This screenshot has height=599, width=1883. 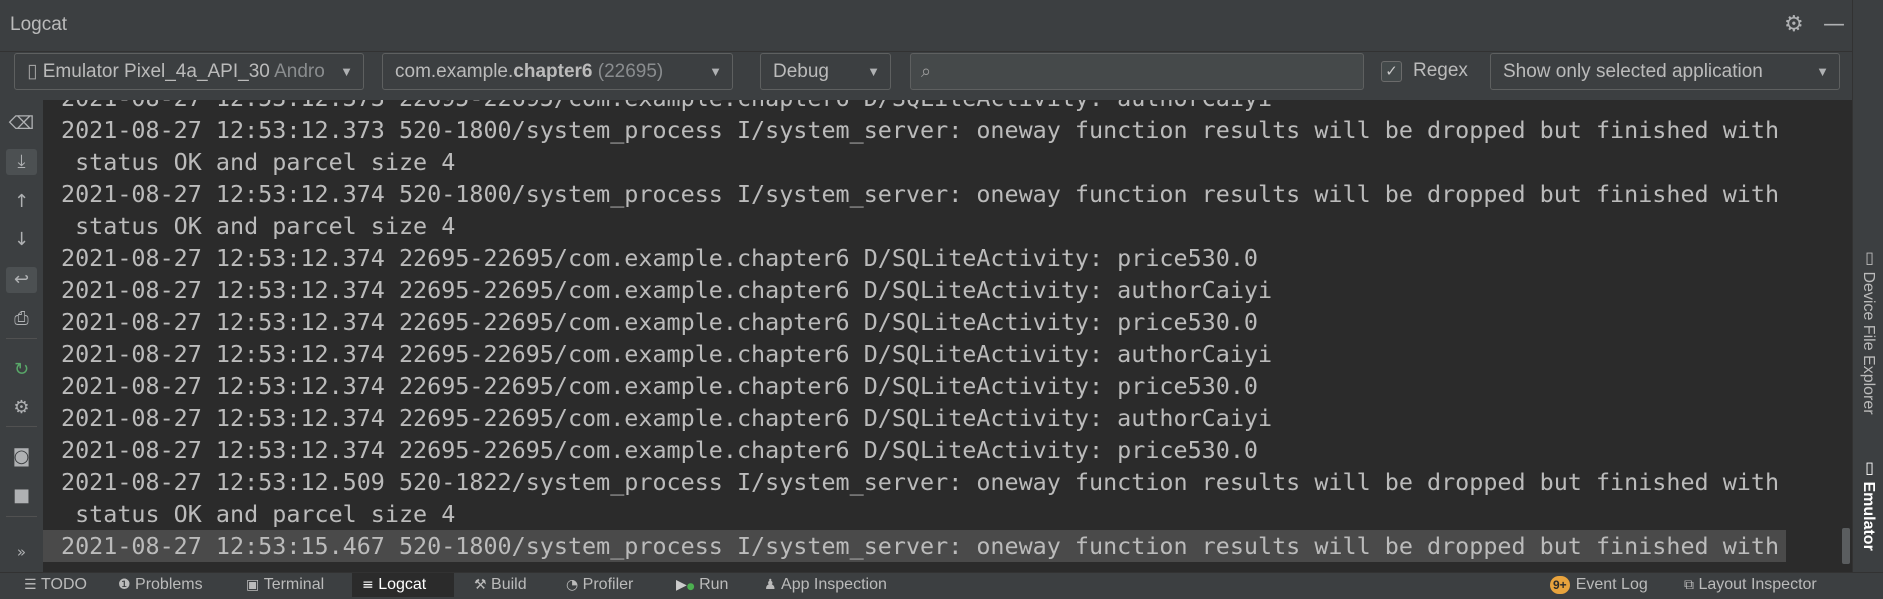 What do you see at coordinates (299, 71) in the screenshot?
I see `device-suffix: Andro` at bounding box center [299, 71].